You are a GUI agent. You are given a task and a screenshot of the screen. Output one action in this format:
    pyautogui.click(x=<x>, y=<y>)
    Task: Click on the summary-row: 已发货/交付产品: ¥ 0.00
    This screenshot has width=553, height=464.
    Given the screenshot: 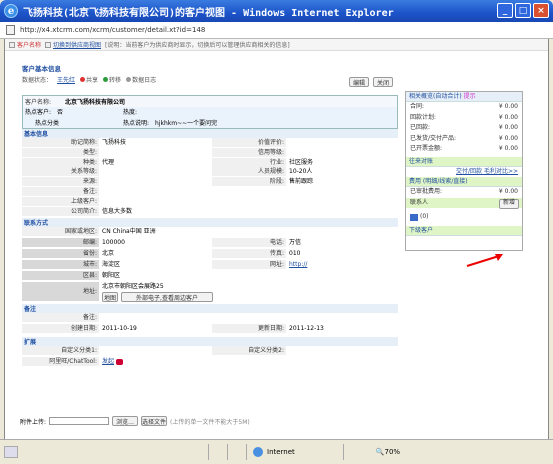 What is the action you would take?
    pyautogui.click(x=464, y=138)
    